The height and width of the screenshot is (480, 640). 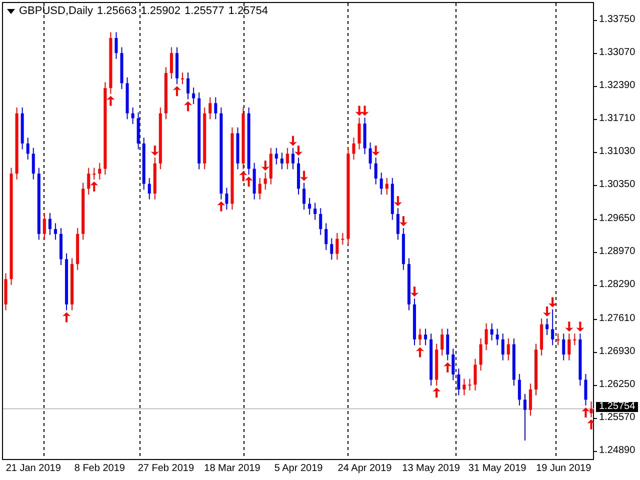 I want to click on date-label: 5 Apr 2019, so click(x=298, y=469).